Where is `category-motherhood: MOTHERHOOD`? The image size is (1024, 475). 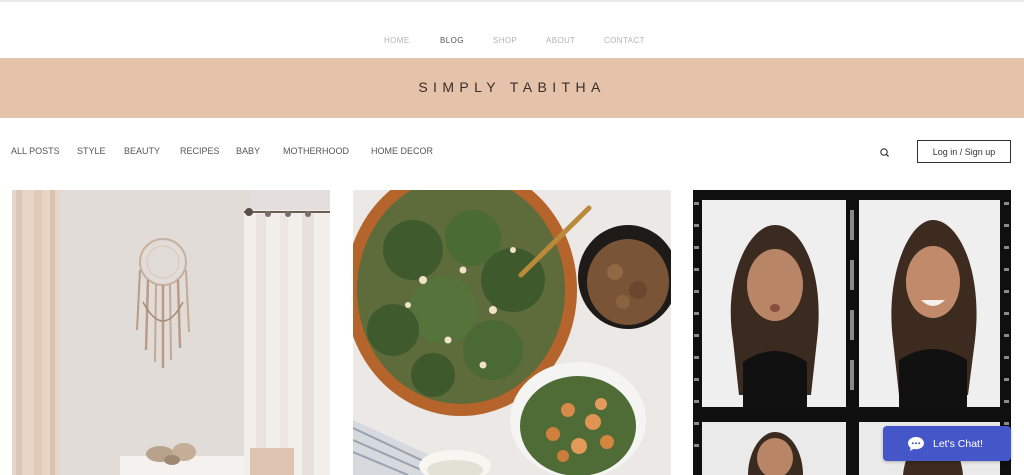 category-motherhood: MOTHERHOOD is located at coordinates (316, 151).